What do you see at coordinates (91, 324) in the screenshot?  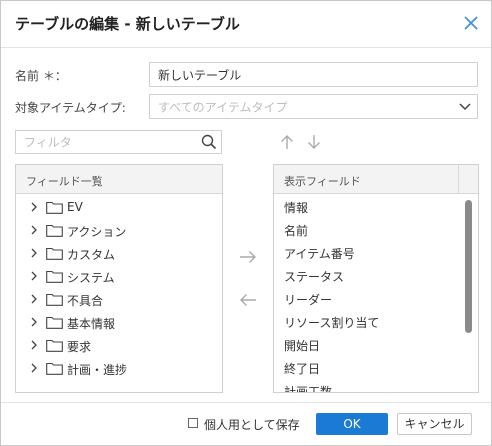 I see `tree-item-label: 基本情報` at bounding box center [91, 324].